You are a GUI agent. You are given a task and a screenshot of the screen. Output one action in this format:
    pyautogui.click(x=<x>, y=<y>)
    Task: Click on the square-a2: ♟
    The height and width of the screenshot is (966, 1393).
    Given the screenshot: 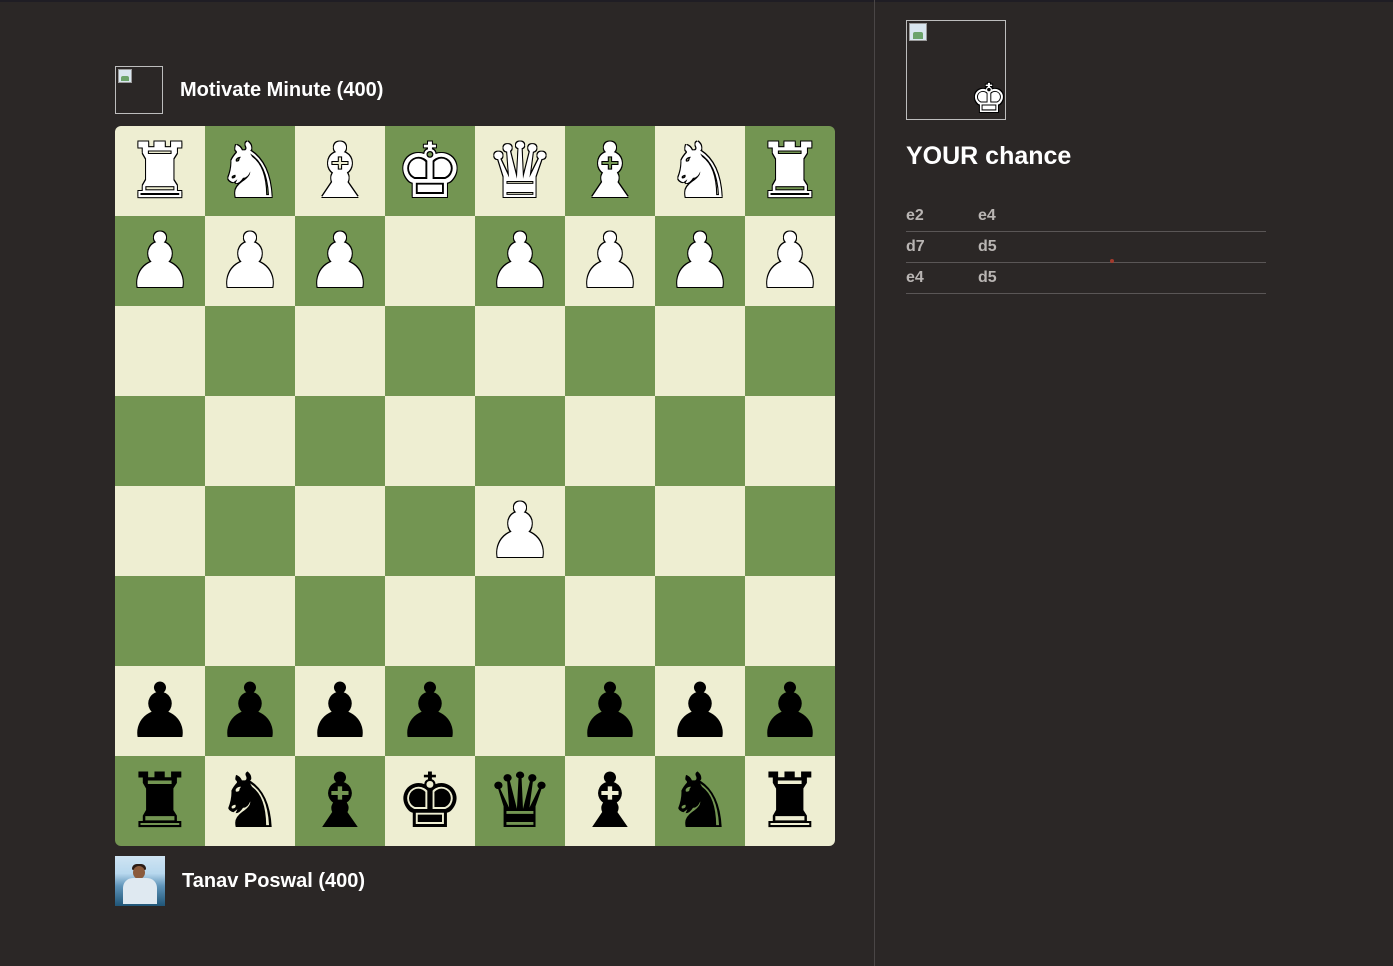 What is the action you would take?
    pyautogui.click(x=790, y=261)
    